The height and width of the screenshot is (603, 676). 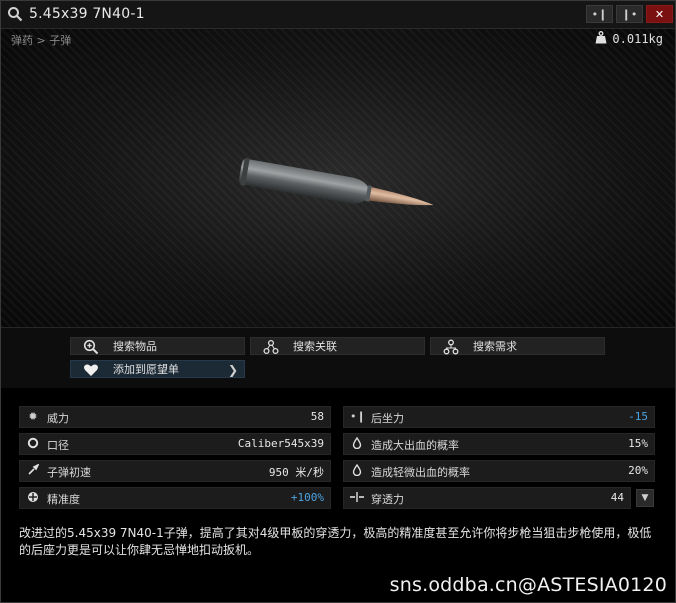 I want to click on window-title: 5.45x39 7N40-1, so click(x=87, y=14).